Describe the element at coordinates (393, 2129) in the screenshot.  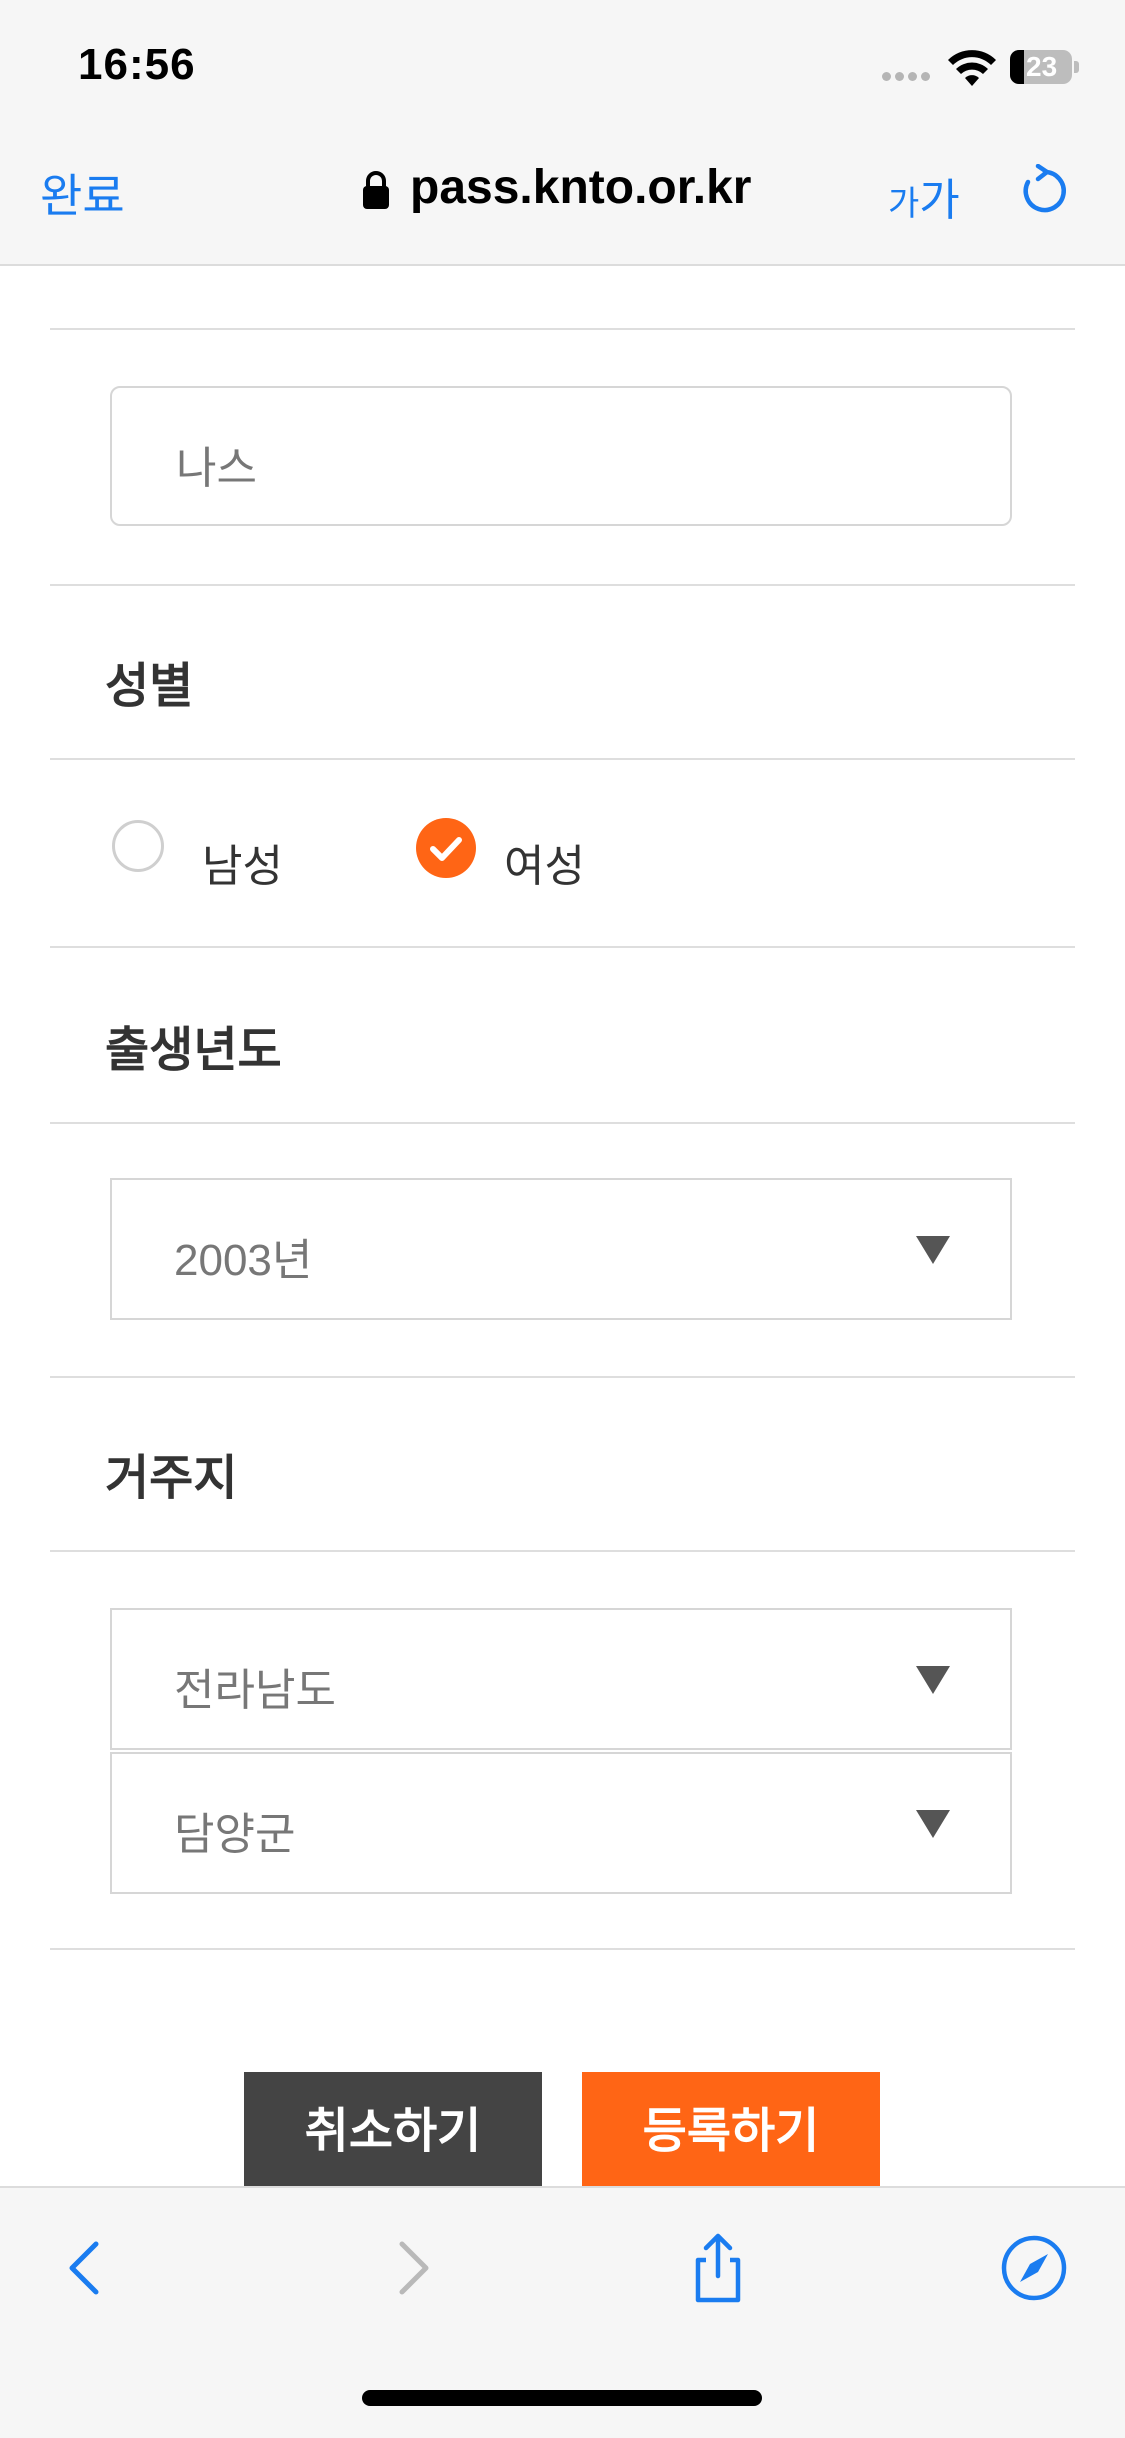
I see `cancel-button: 취소하기` at that location.